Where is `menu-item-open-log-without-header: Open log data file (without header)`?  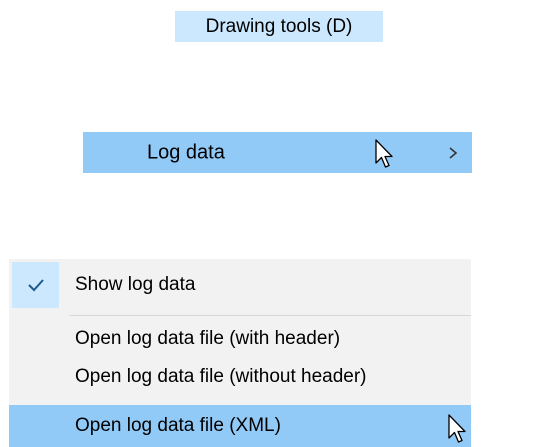
menu-item-open-log-without-header: Open log data file (without header) is located at coordinates (240, 377).